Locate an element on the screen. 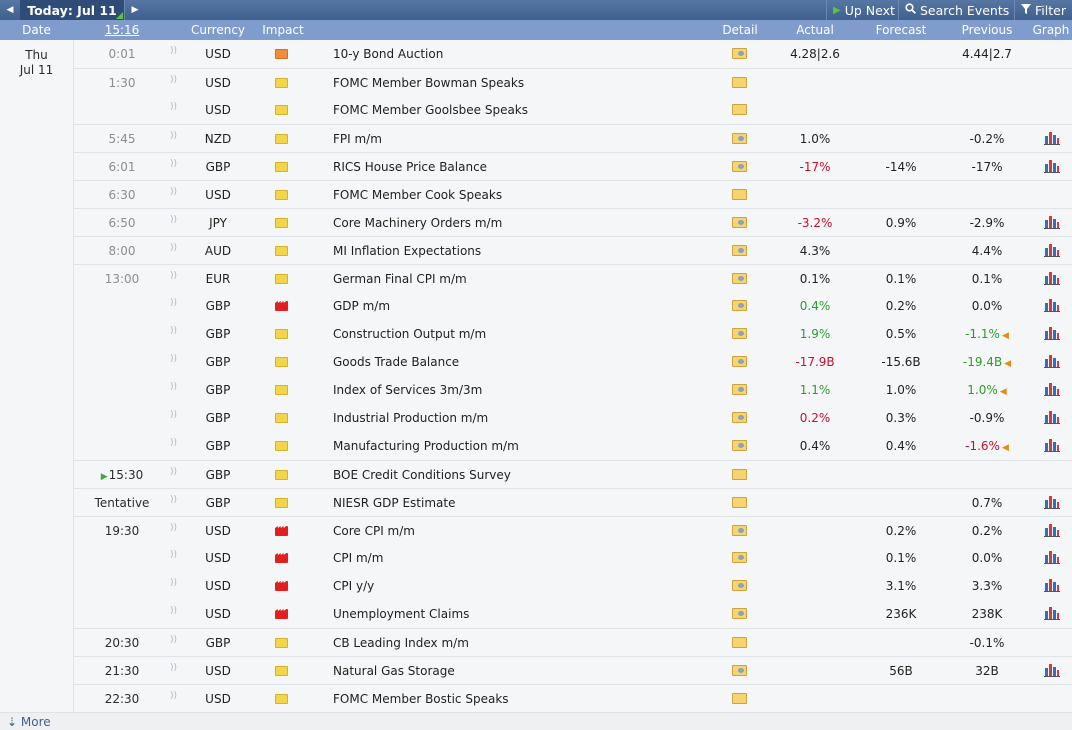 The height and width of the screenshot is (730, 1072). up-next-button: ▶ Up Next is located at coordinates (863, 10).